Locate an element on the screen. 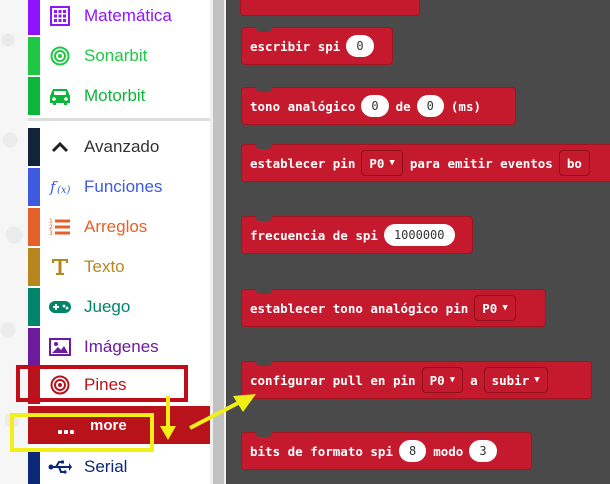 This screenshot has width=610, height=484. car-icon is located at coordinates (60, 96).